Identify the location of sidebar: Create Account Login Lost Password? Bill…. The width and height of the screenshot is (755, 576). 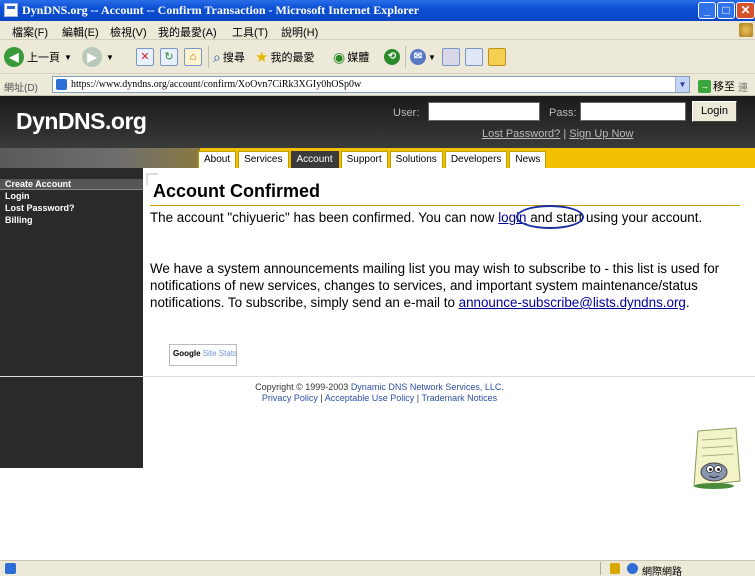
(71, 318).